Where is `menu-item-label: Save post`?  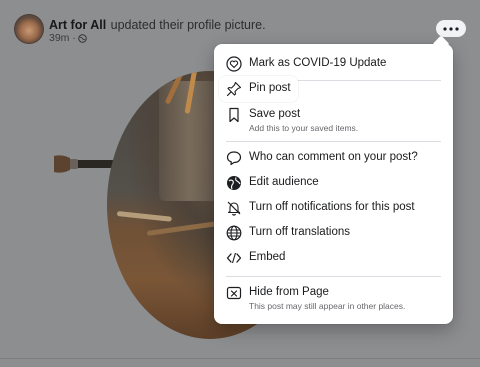
menu-item-label: Save post is located at coordinates (275, 114).